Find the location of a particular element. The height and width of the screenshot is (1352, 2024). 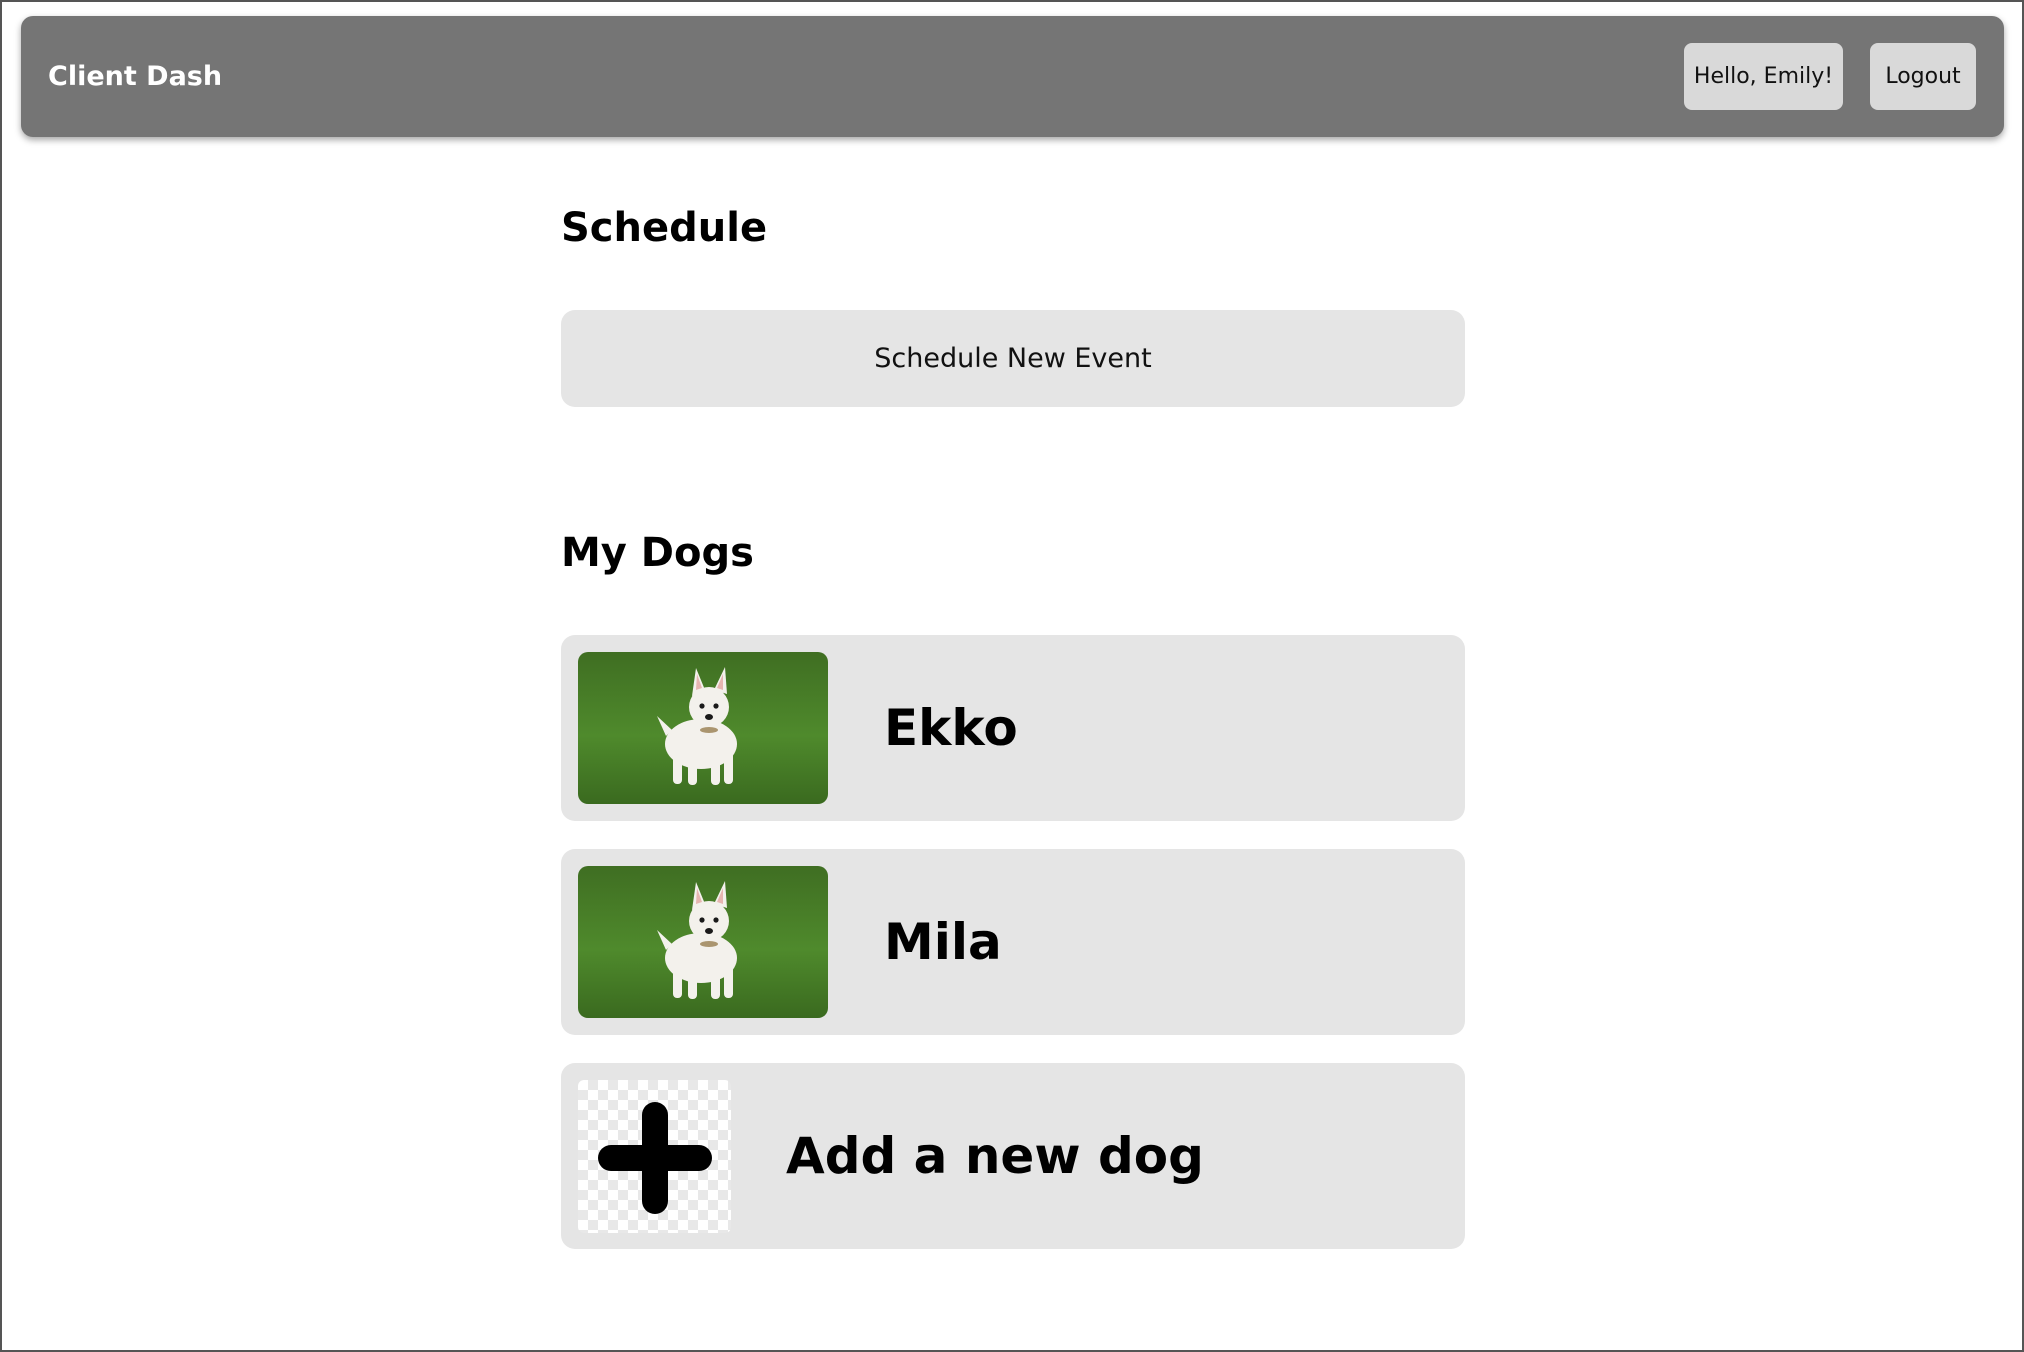

dog-card: Mila is located at coordinates (1013, 942).